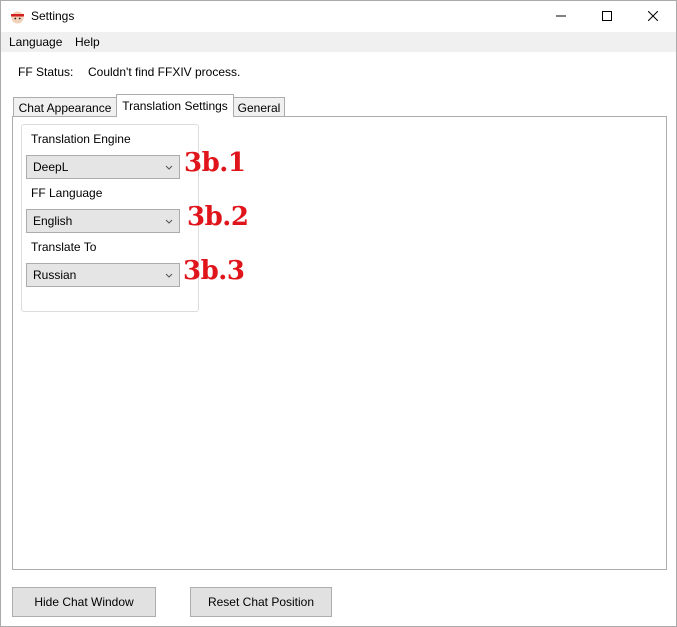  I want to click on tab-translation-settings: Translation Settings, so click(175, 105).